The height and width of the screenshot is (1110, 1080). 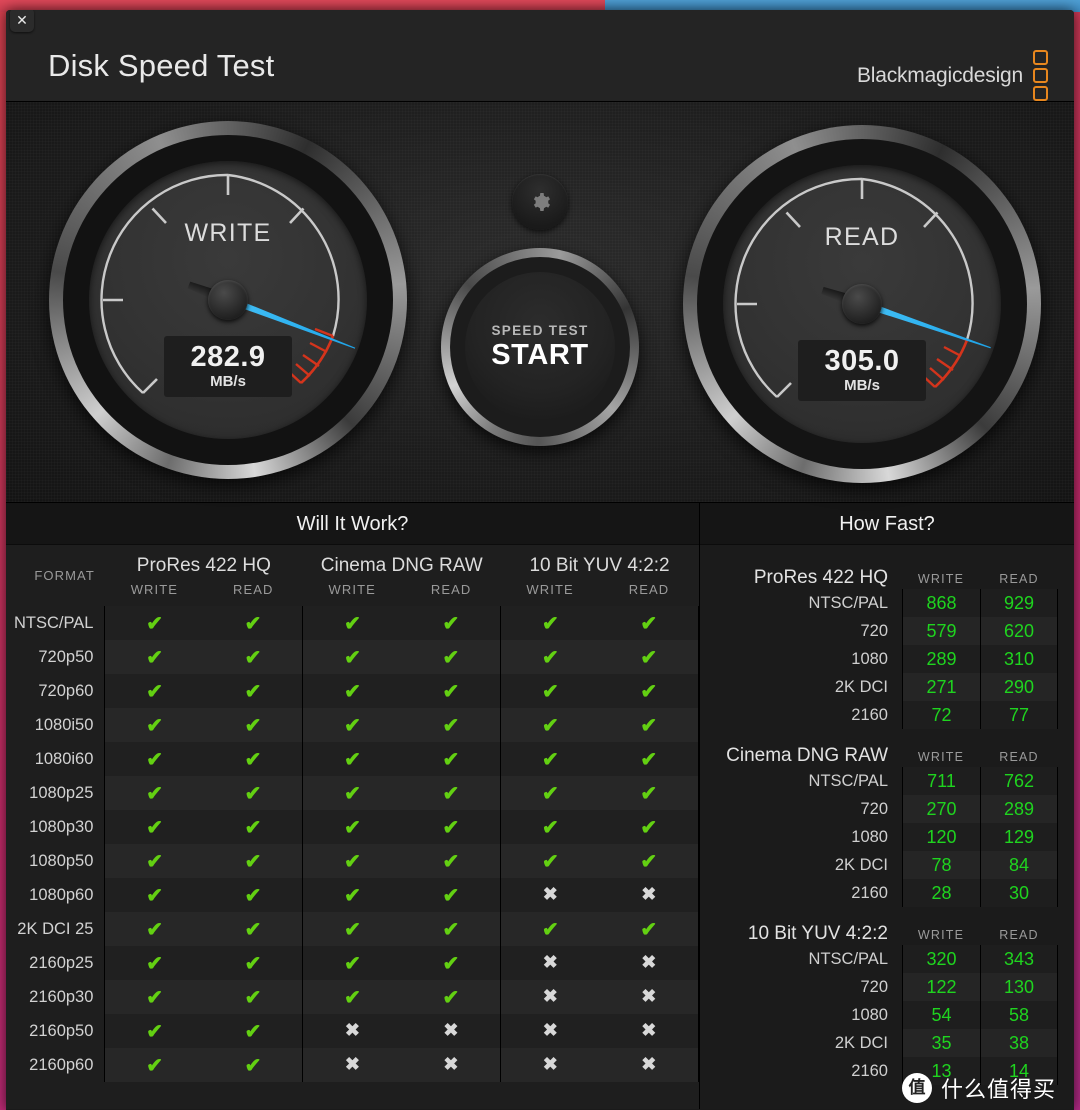 What do you see at coordinates (540, 347) in the screenshot?
I see `speed-test-start-button: SPEED TEST START` at bounding box center [540, 347].